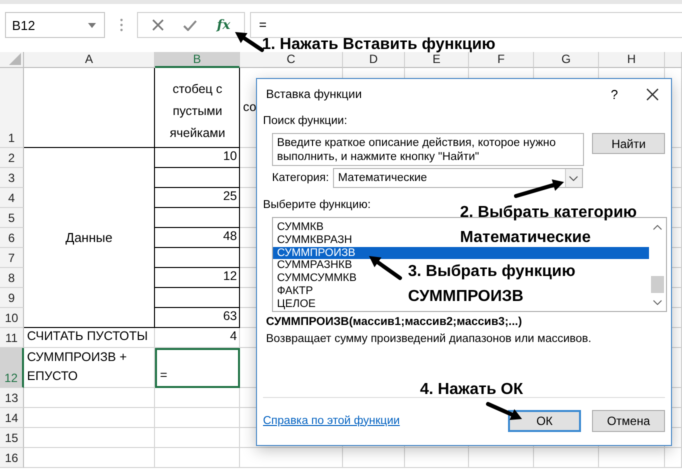  Describe the element at coordinates (197, 338) in the screenshot. I see `table-cell: 4` at that location.